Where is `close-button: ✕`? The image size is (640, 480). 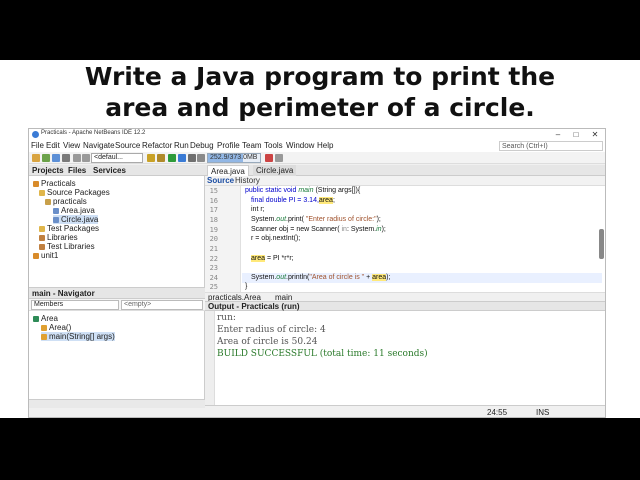 close-button: ✕ is located at coordinates (595, 134).